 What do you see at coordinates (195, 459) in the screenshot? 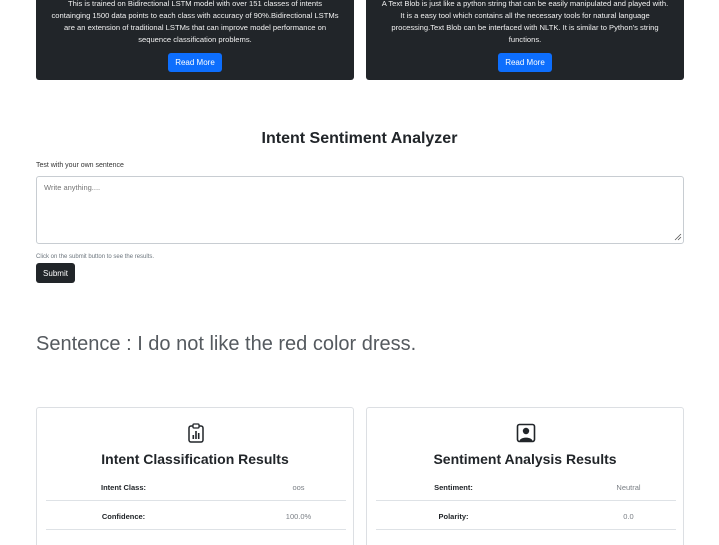
I see `intent-results-title: Intent Classification Results` at bounding box center [195, 459].